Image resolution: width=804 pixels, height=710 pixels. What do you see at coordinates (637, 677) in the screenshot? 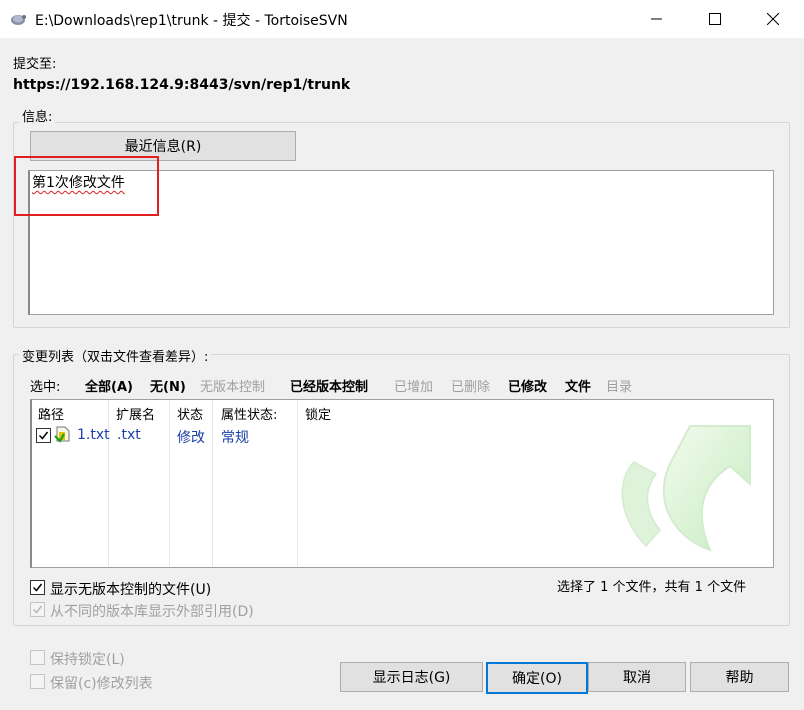
I see `cancel-button: 取消` at bounding box center [637, 677].